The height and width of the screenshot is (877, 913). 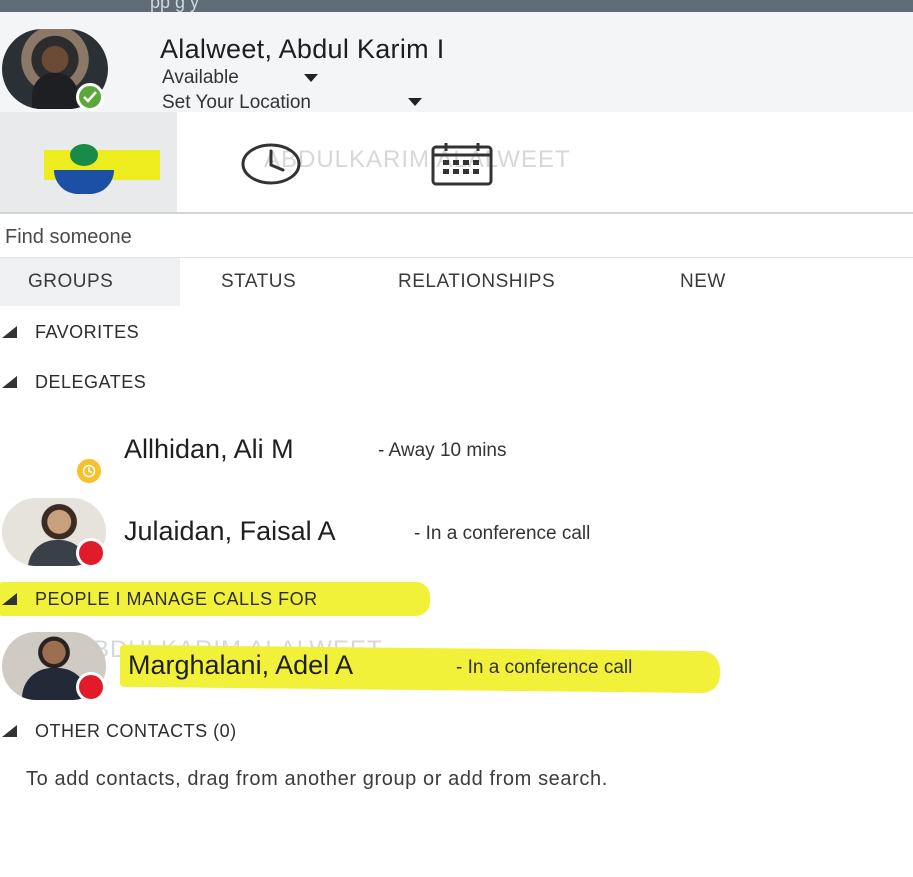 What do you see at coordinates (230, 531) in the screenshot?
I see `contact-name: Julaidan, Faisal A` at bounding box center [230, 531].